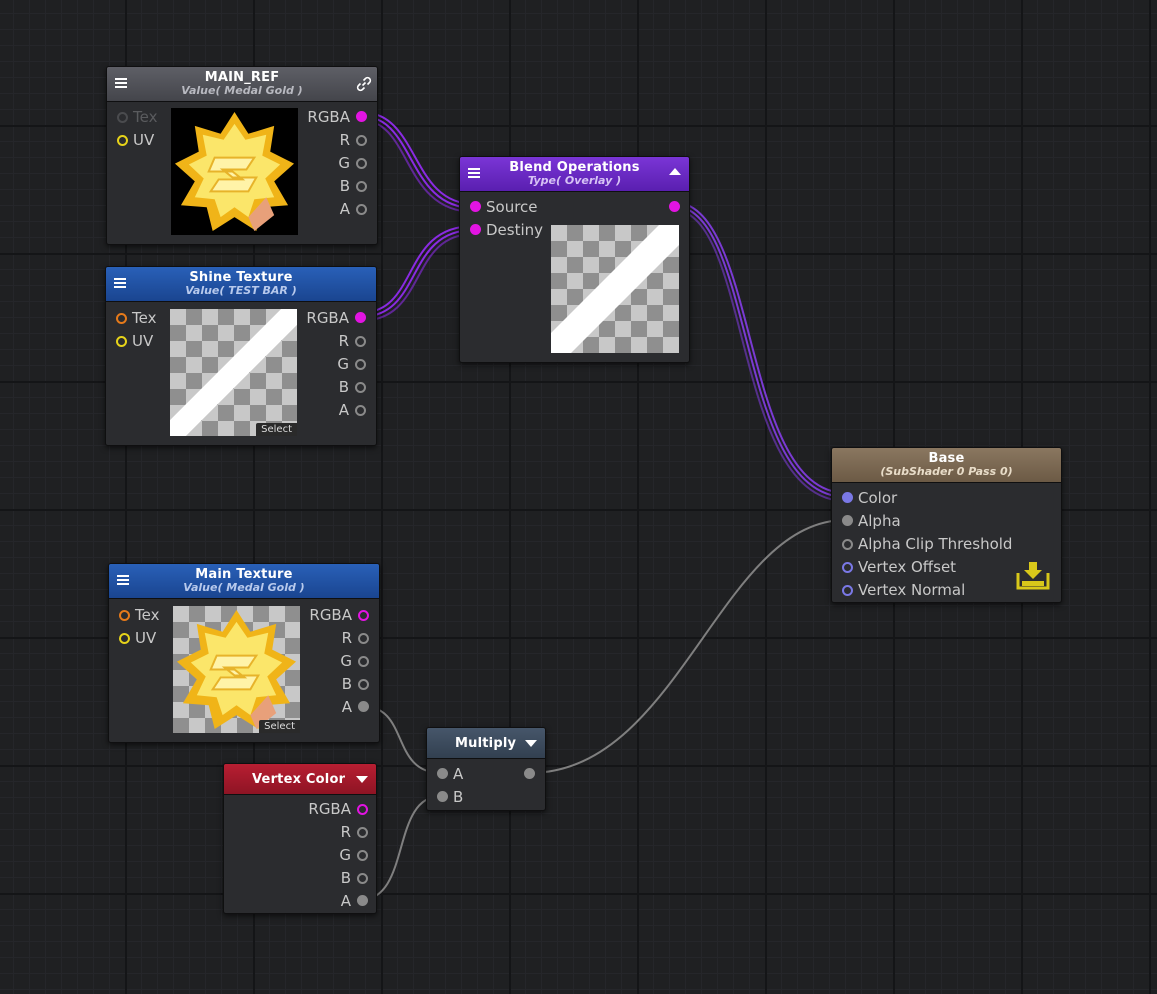 The height and width of the screenshot is (994, 1157). I want to click on node-vertex-color: Vertex Color RGBA R G B A, so click(300, 838).